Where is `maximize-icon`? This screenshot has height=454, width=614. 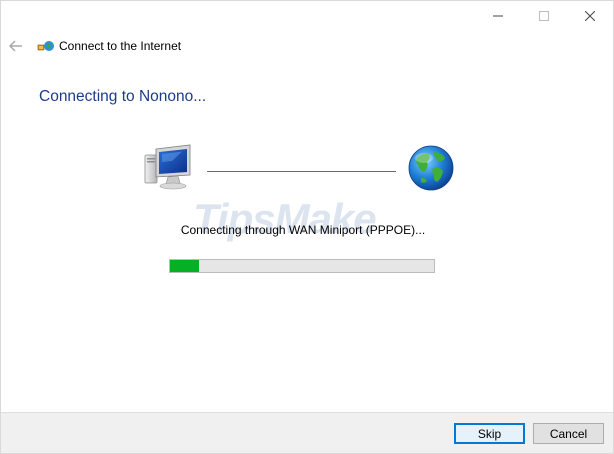
maximize-icon is located at coordinates (544, 16).